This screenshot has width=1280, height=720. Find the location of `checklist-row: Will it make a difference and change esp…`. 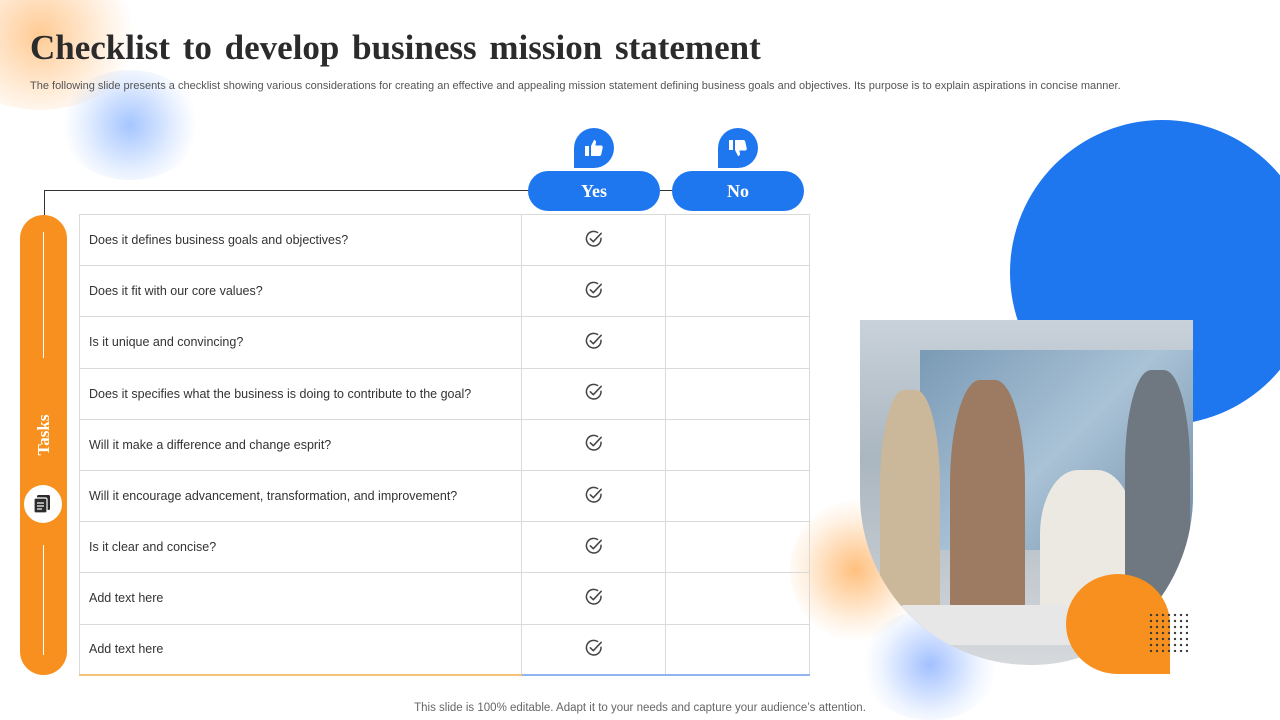

checklist-row: Will it make a difference and change esp… is located at coordinates (444, 444).